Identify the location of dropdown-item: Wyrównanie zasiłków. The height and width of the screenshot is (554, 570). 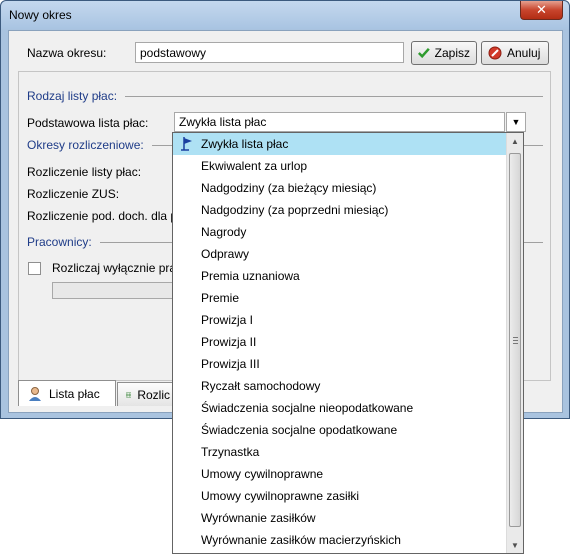
(340, 518).